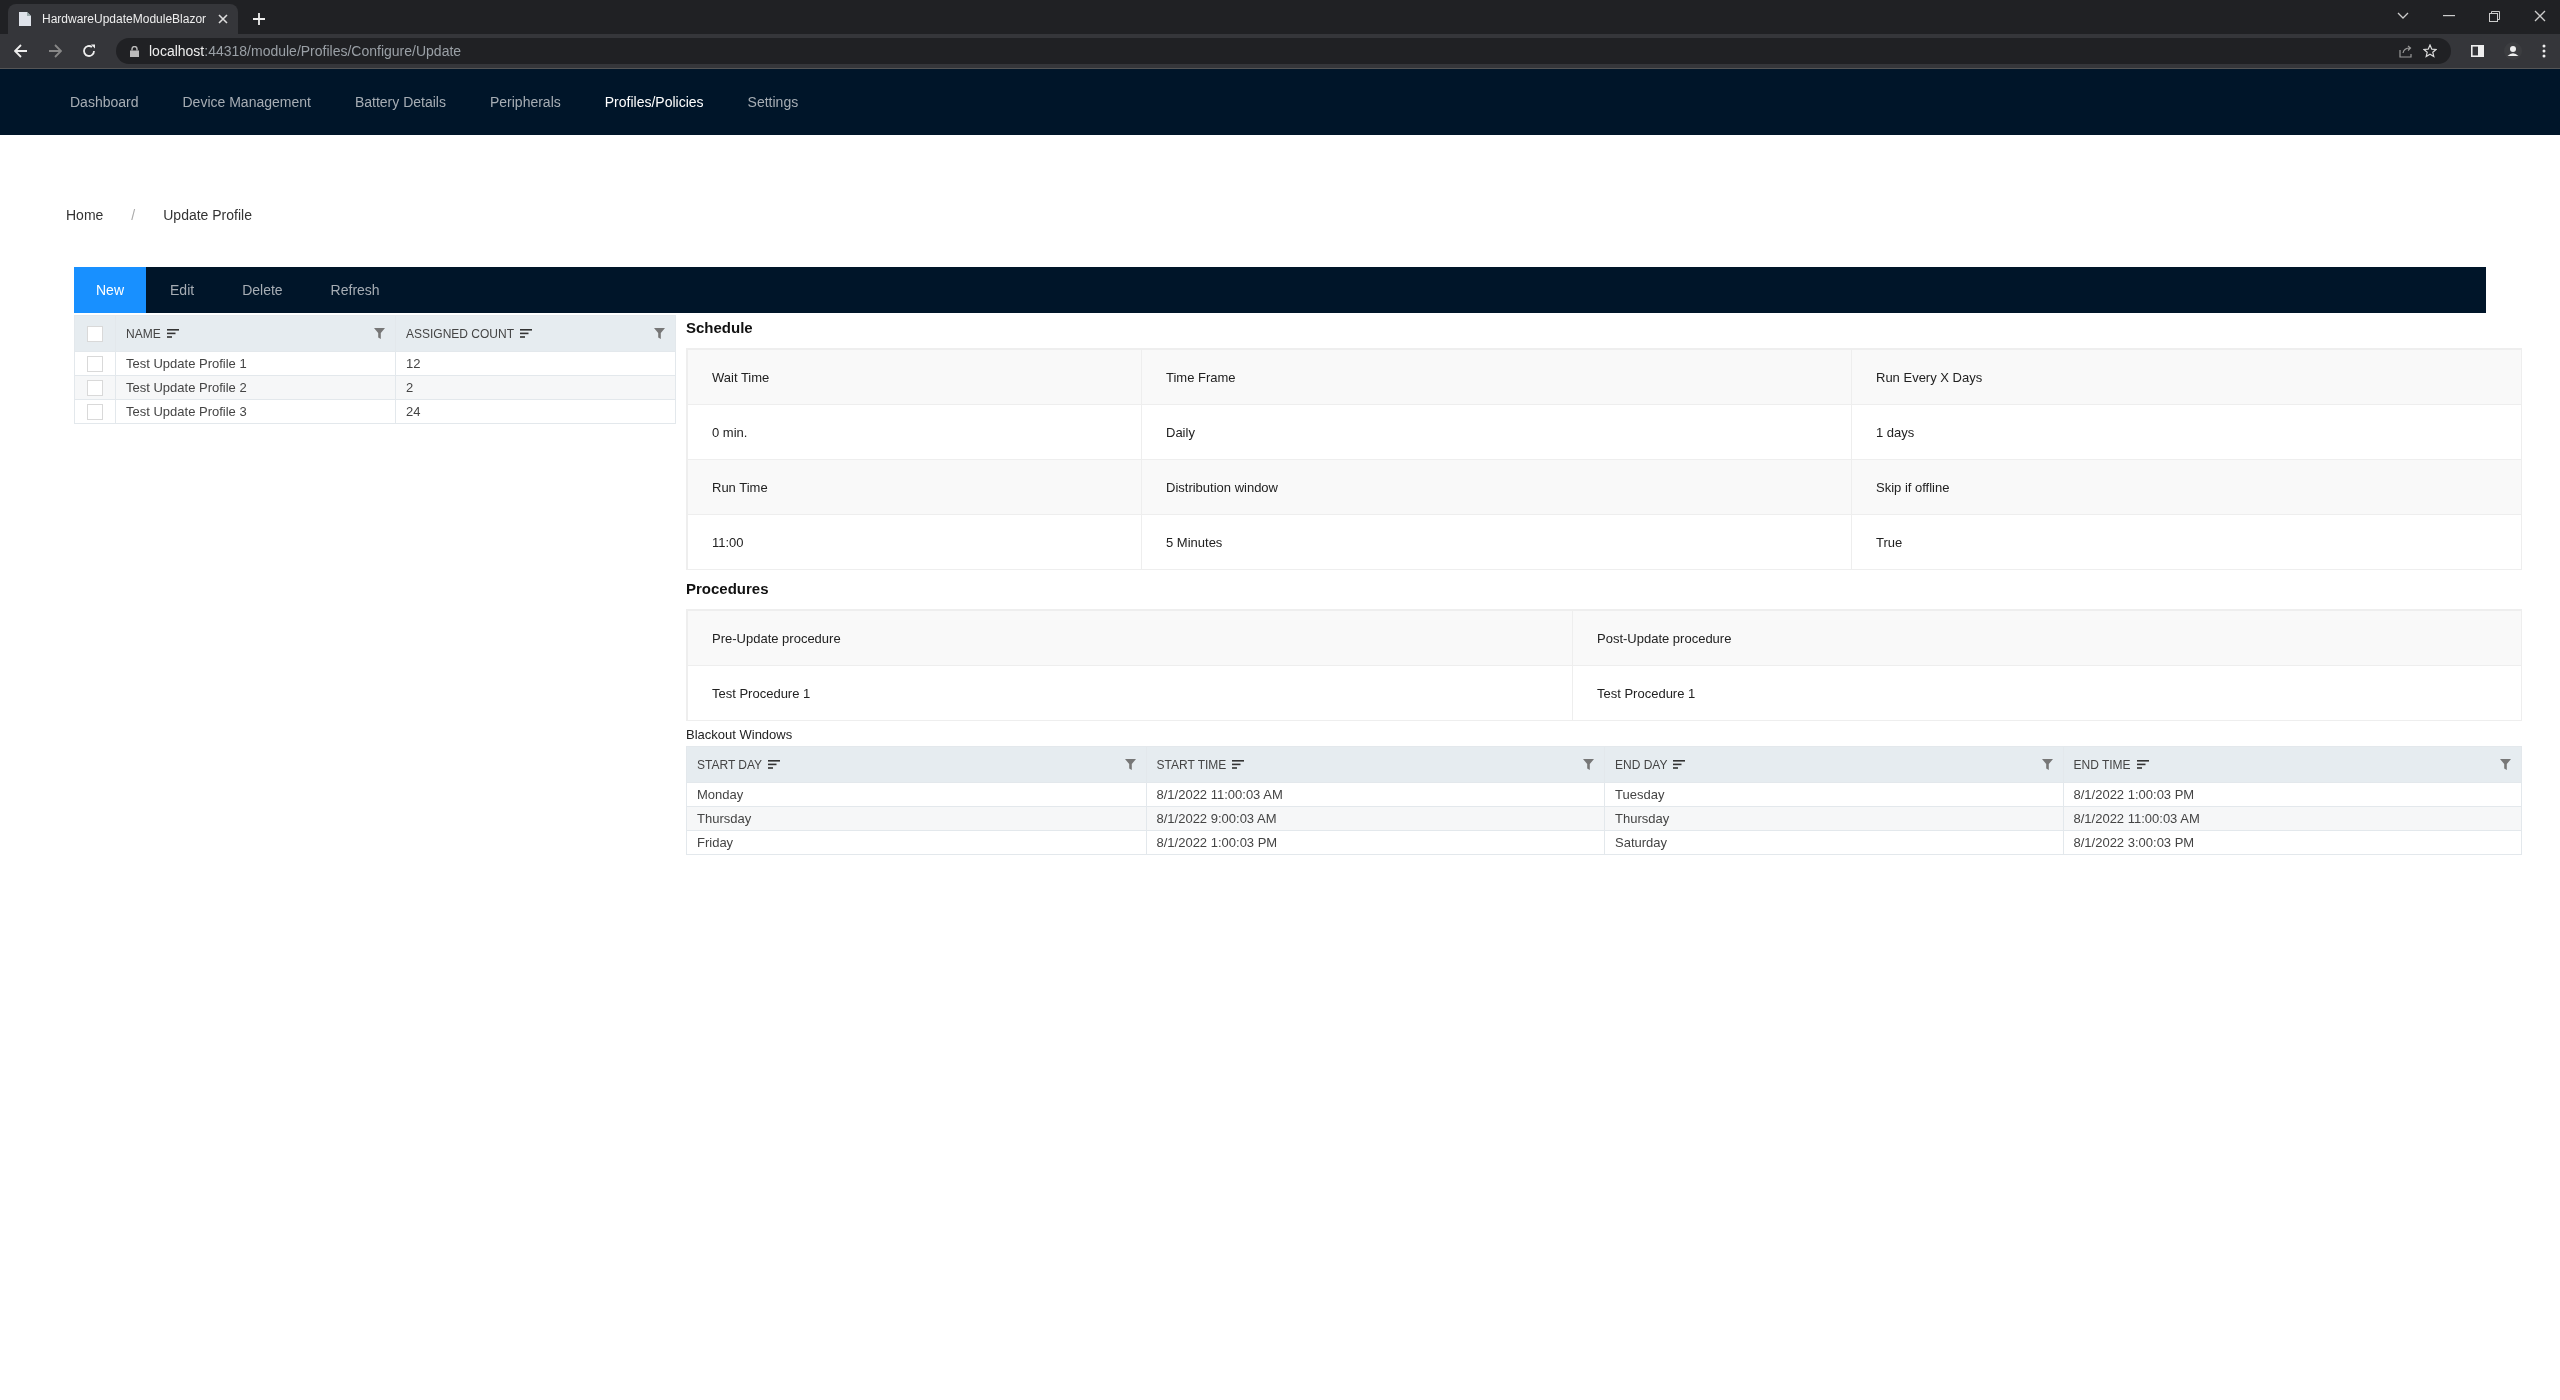 This screenshot has height=1400, width=2560. I want to click on table-cell: 1 days, so click(1895, 432).